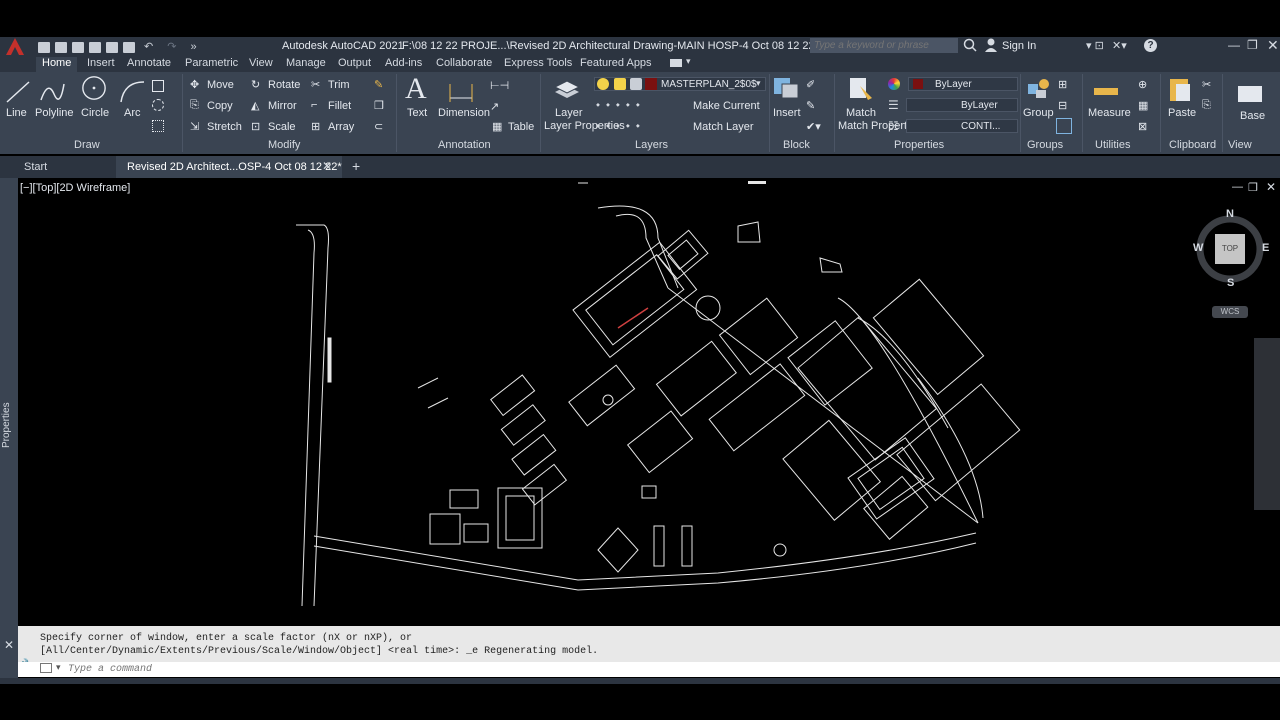 This screenshot has height=720, width=1280. Describe the element at coordinates (796, 145) in the screenshot. I see `block-group-label: Block` at that location.